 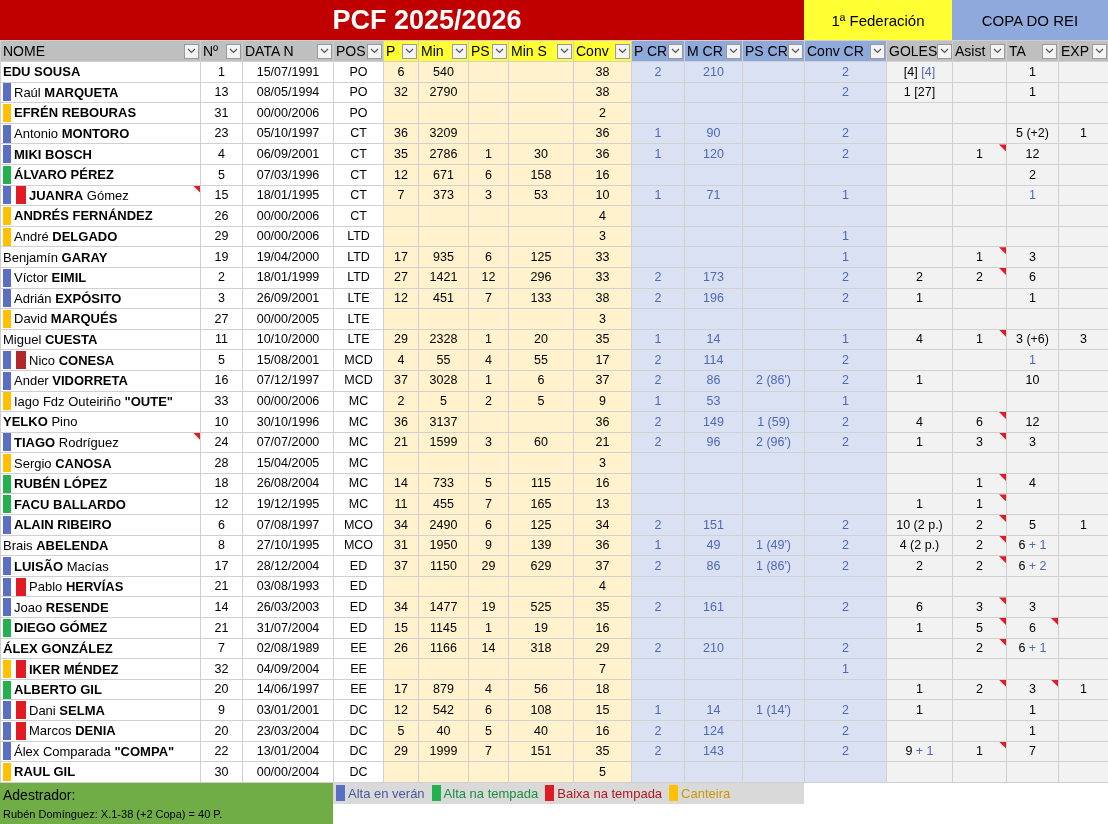 What do you see at coordinates (602, 607) in the screenshot?
I see `table-cell: 35` at bounding box center [602, 607].